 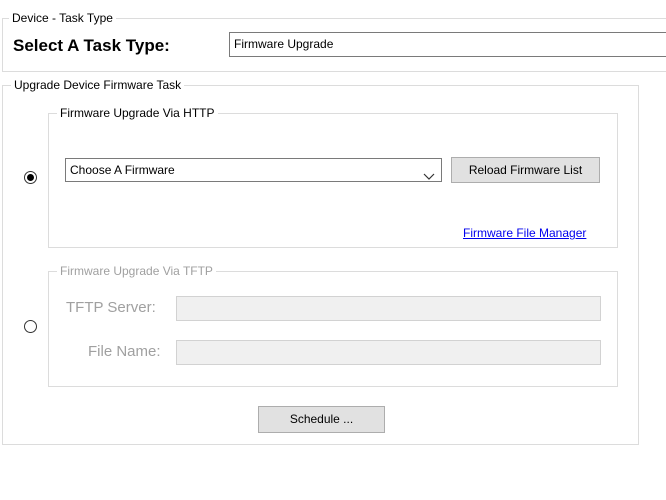 I want to click on file-name-label: File Name:, so click(x=124, y=351).